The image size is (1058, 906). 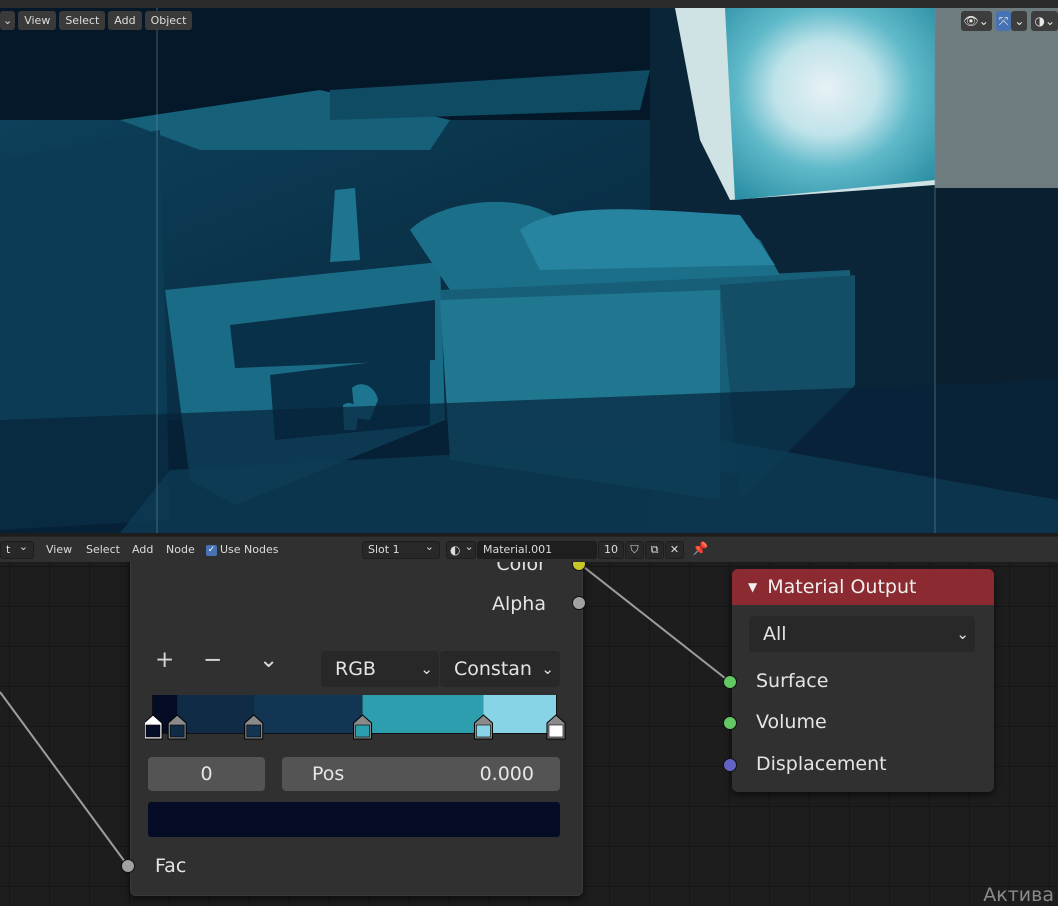 What do you see at coordinates (384, 549) in the screenshot?
I see `slot-label: Slot 1` at bounding box center [384, 549].